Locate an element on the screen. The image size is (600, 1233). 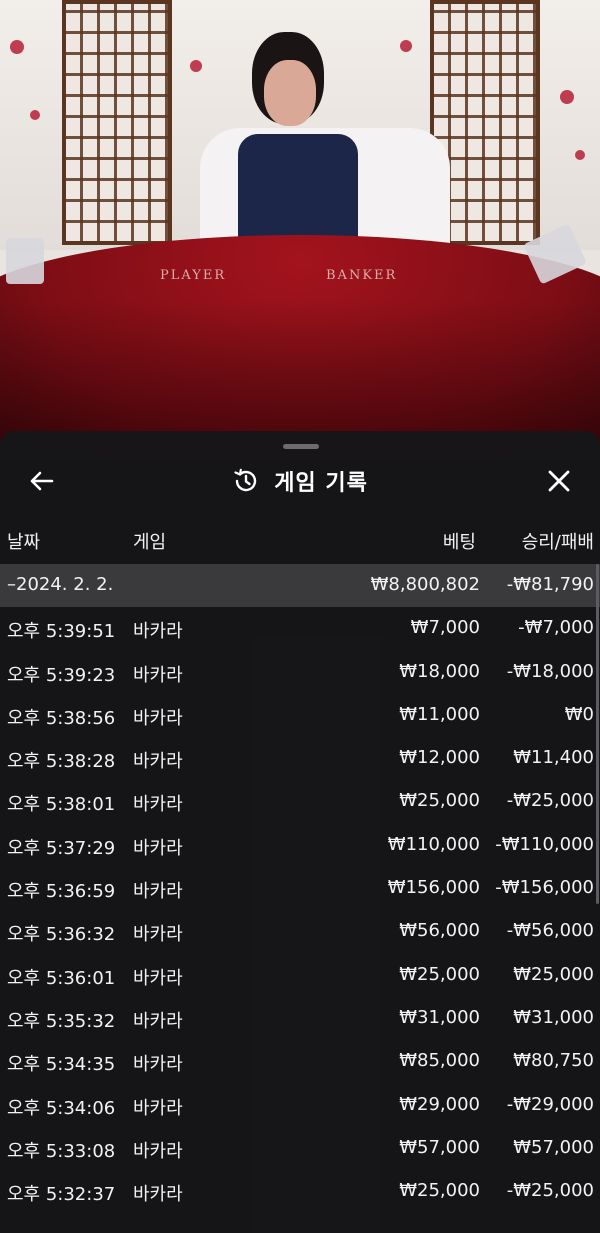
player-table-label: PLAYER is located at coordinates (193, 275).